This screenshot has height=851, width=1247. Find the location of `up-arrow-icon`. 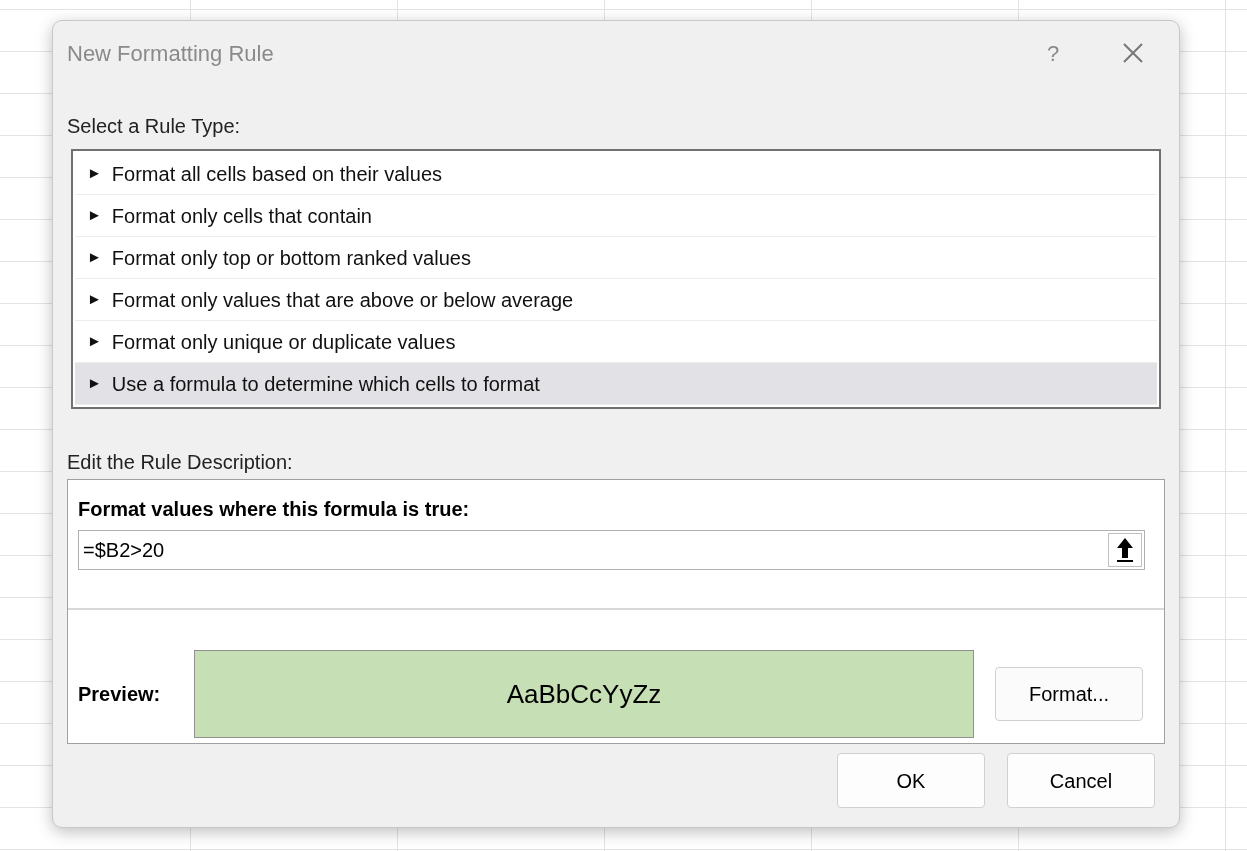

up-arrow-icon is located at coordinates (1125, 550).